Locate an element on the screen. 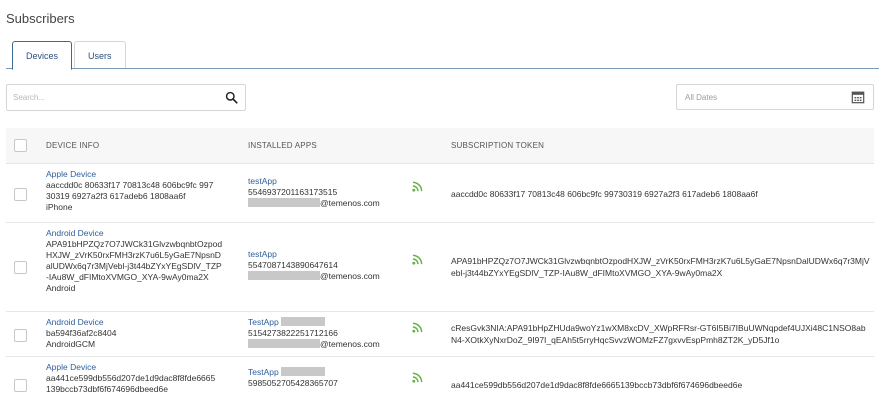  app-id: 5547087143890647614 is located at coordinates (293, 265).